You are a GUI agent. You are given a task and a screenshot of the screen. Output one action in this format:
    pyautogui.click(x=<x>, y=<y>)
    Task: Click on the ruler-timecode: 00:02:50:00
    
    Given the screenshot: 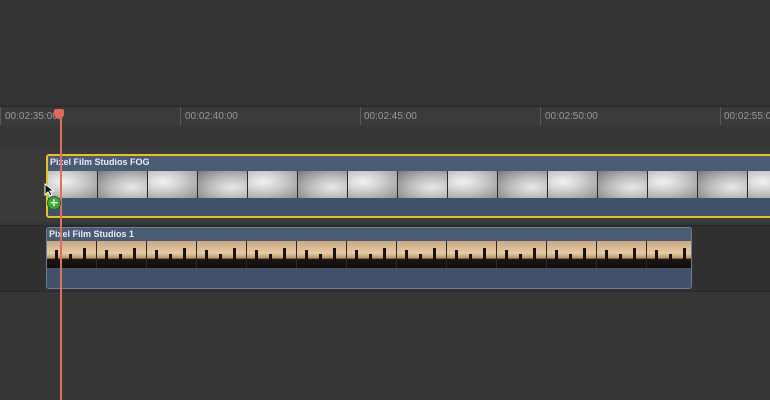 What is the action you would take?
    pyautogui.click(x=571, y=116)
    